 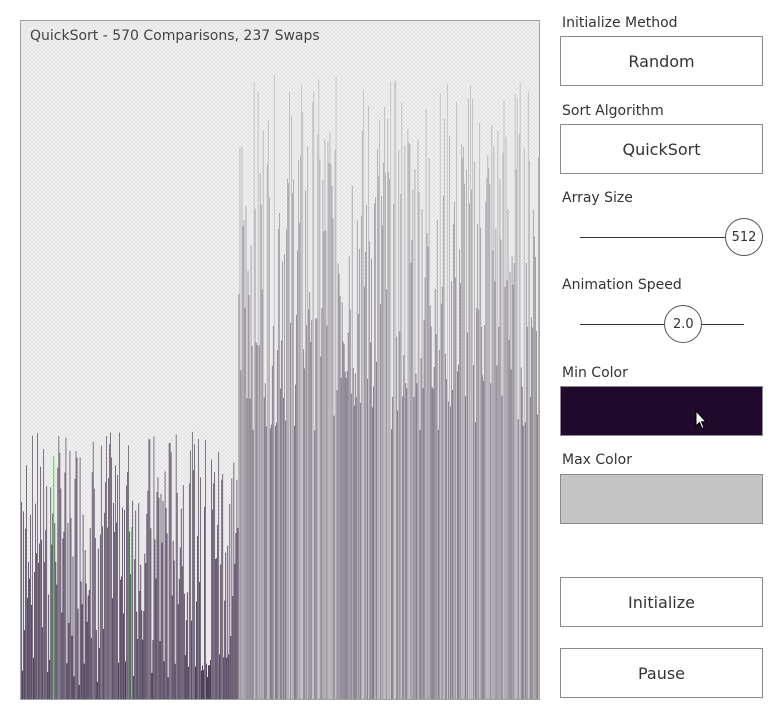 I want to click on array-size-slider-track, so click(x=662, y=237).